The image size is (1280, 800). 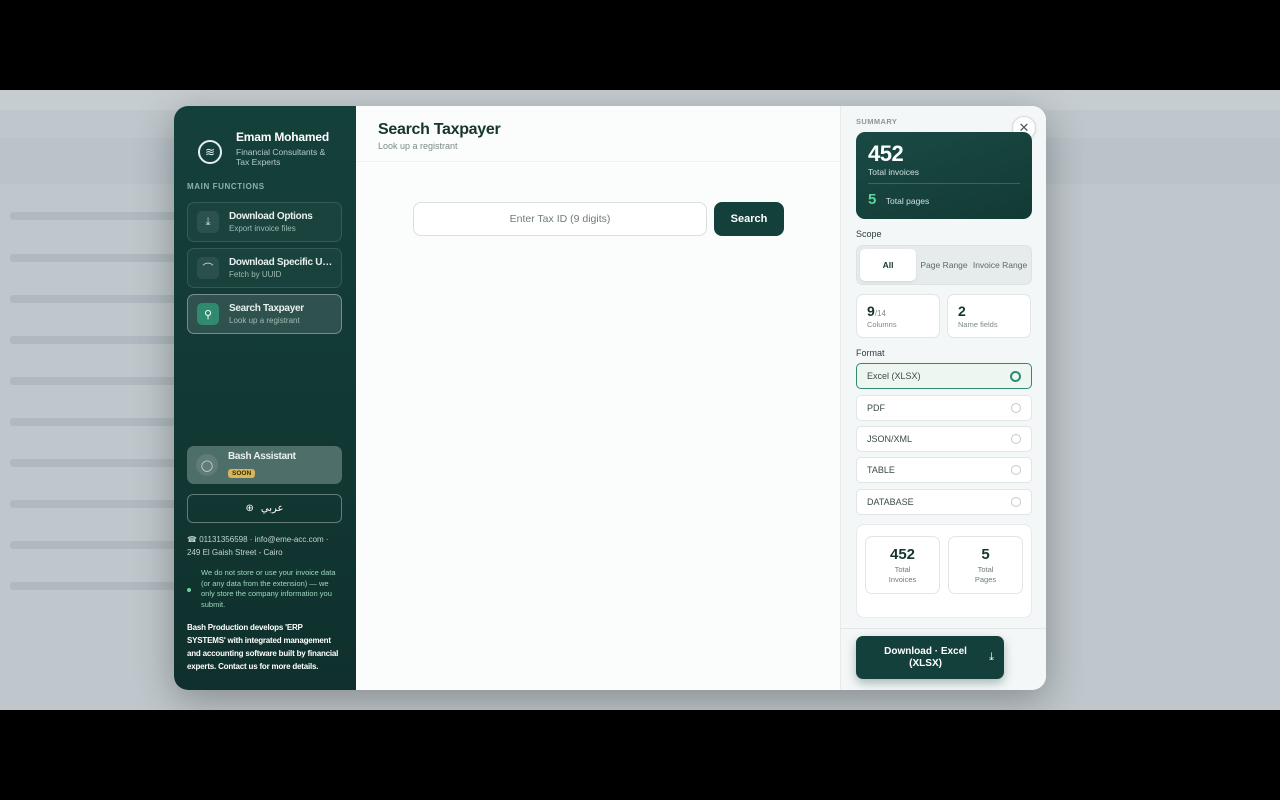 I want to click on format-option-table: TABLE, so click(x=944, y=470).